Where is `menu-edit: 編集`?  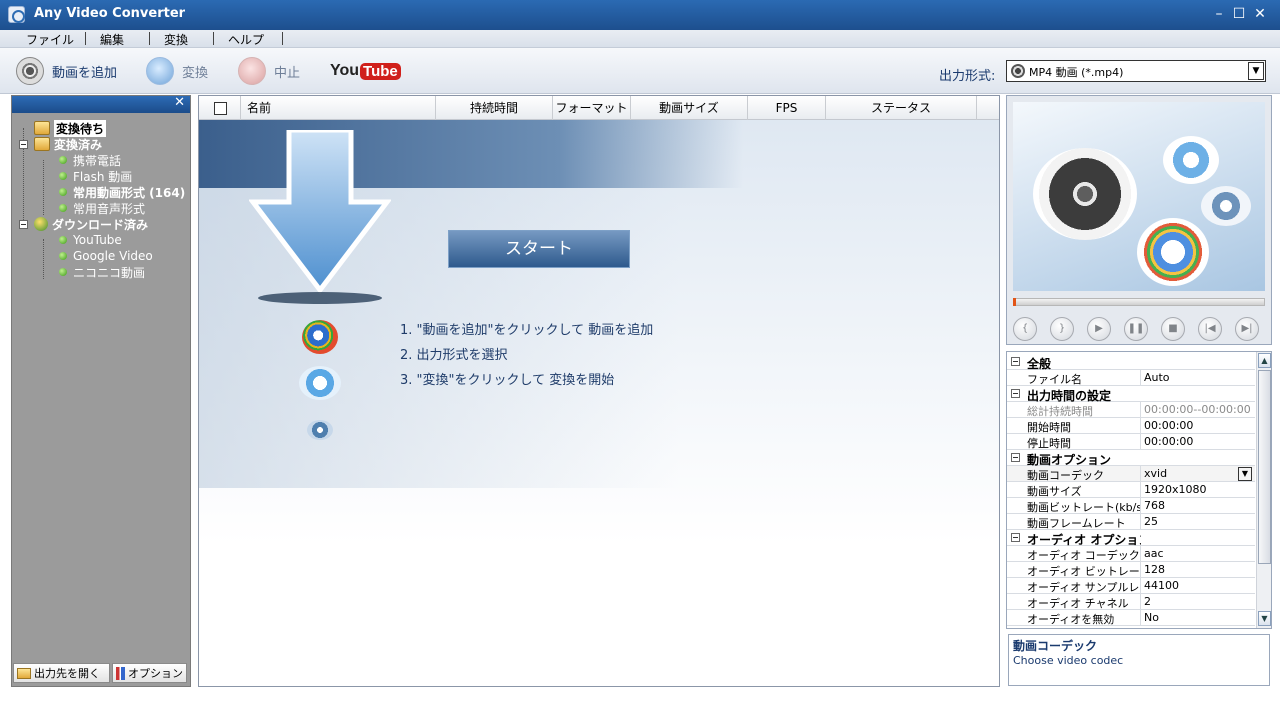 menu-edit: 編集 is located at coordinates (112, 39).